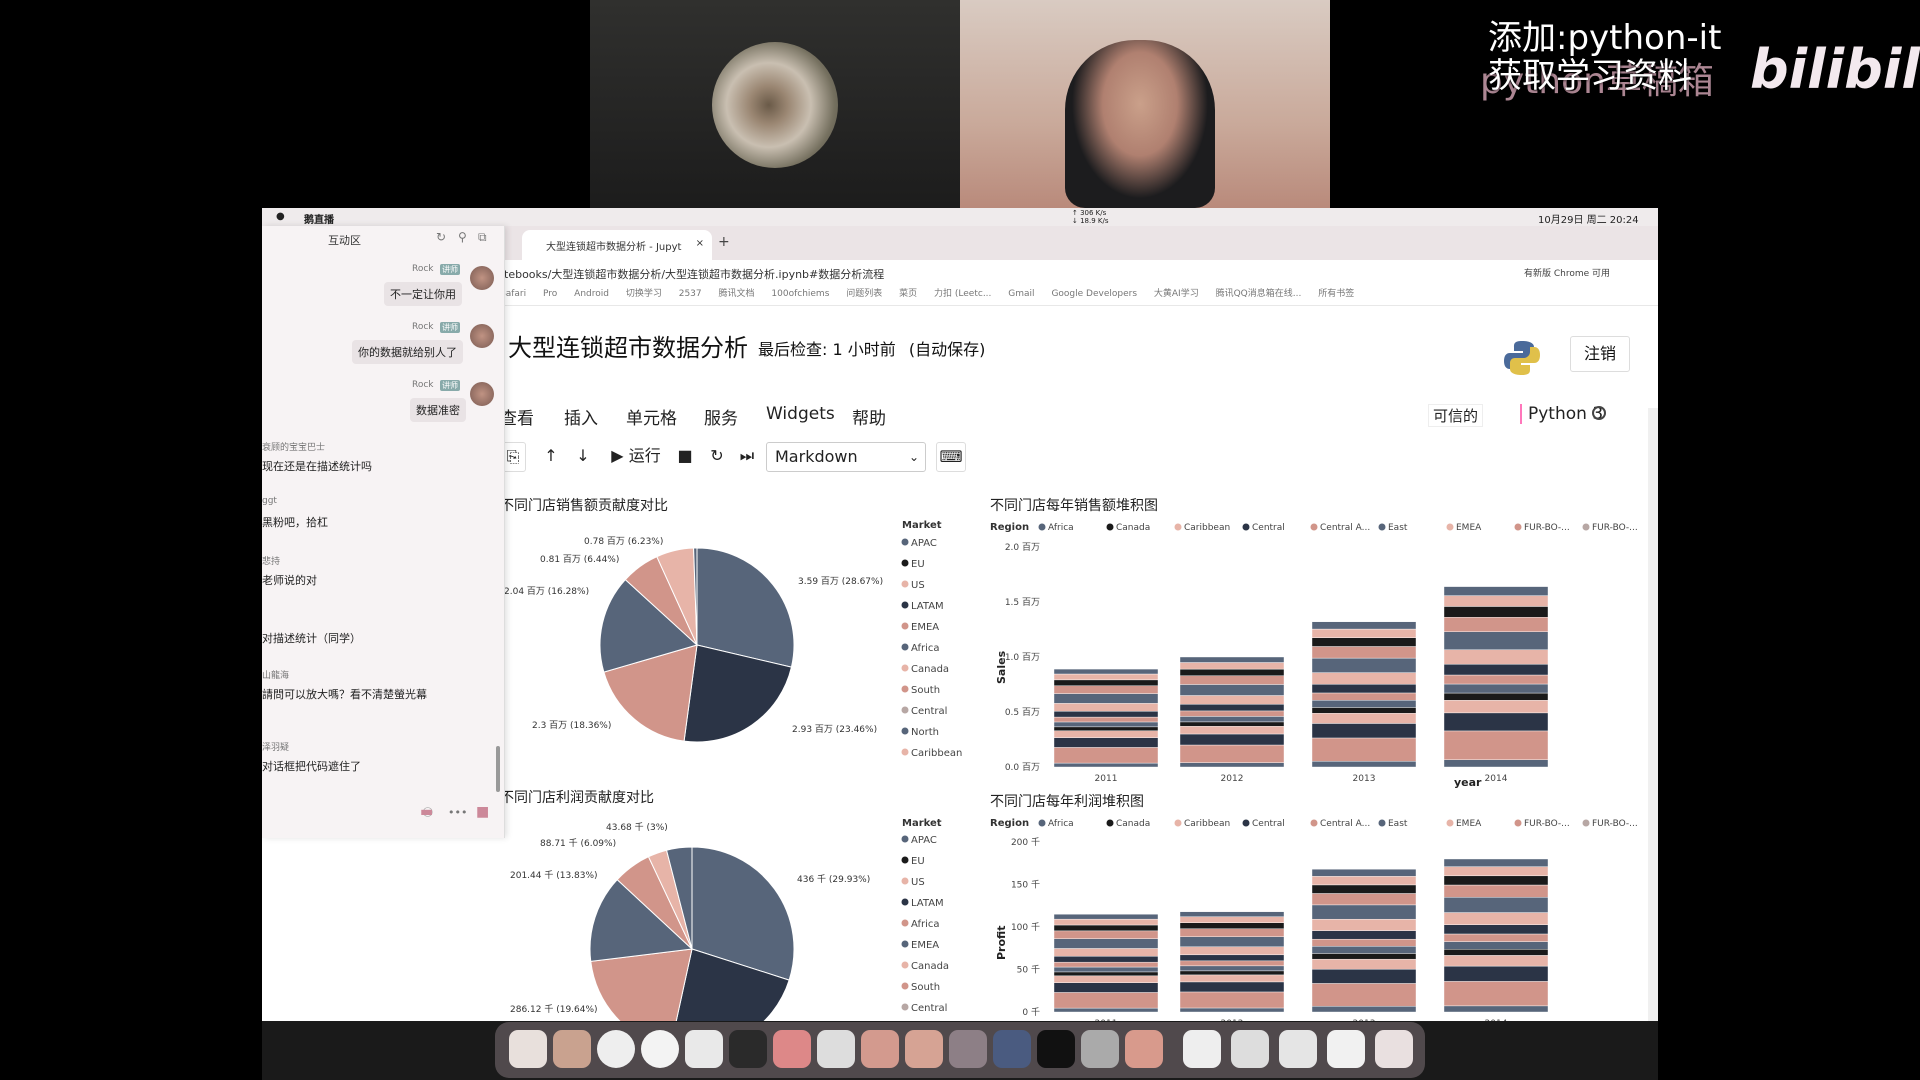 This screenshot has height=1080, width=1920. What do you see at coordinates (908, 294) in the screenshot?
I see `bookmark-item: 菜页` at bounding box center [908, 294].